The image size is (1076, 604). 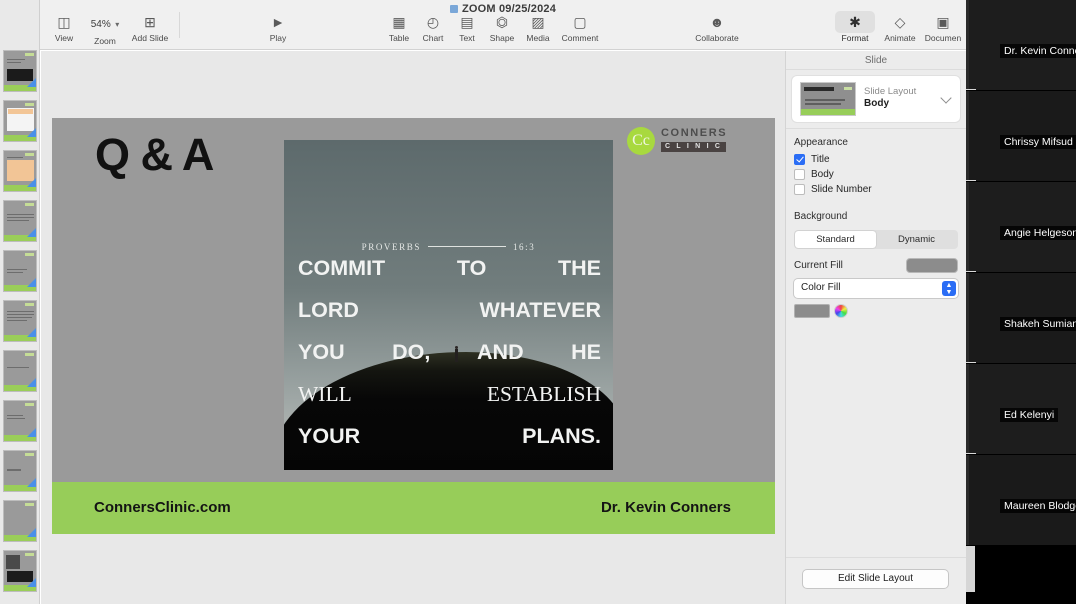 I want to click on fill-color-row, so click(x=876, y=311).